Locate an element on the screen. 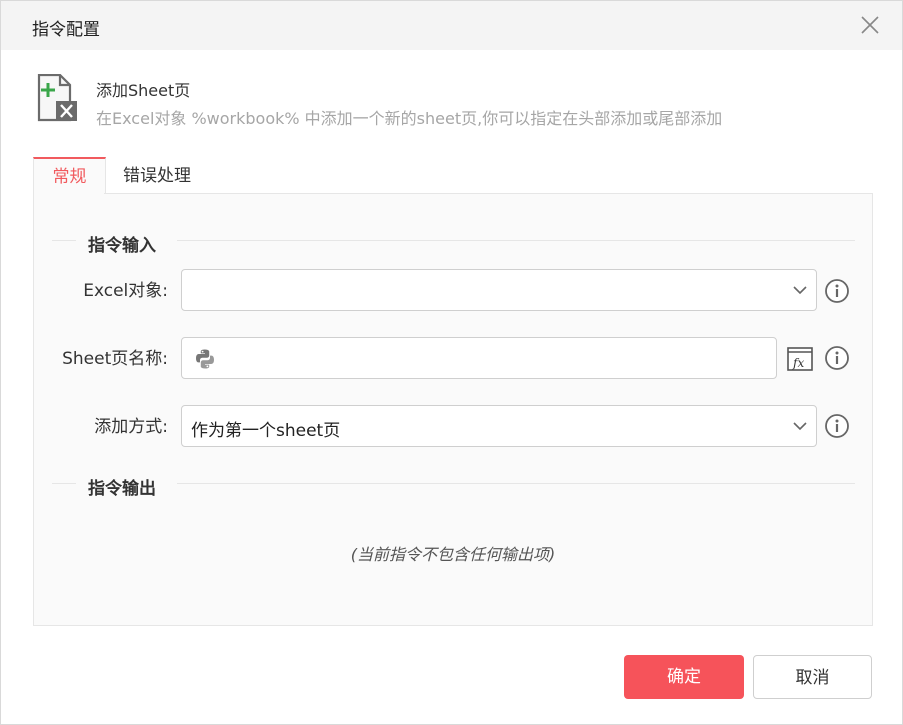  tab-joiner is located at coordinates (69, 193).